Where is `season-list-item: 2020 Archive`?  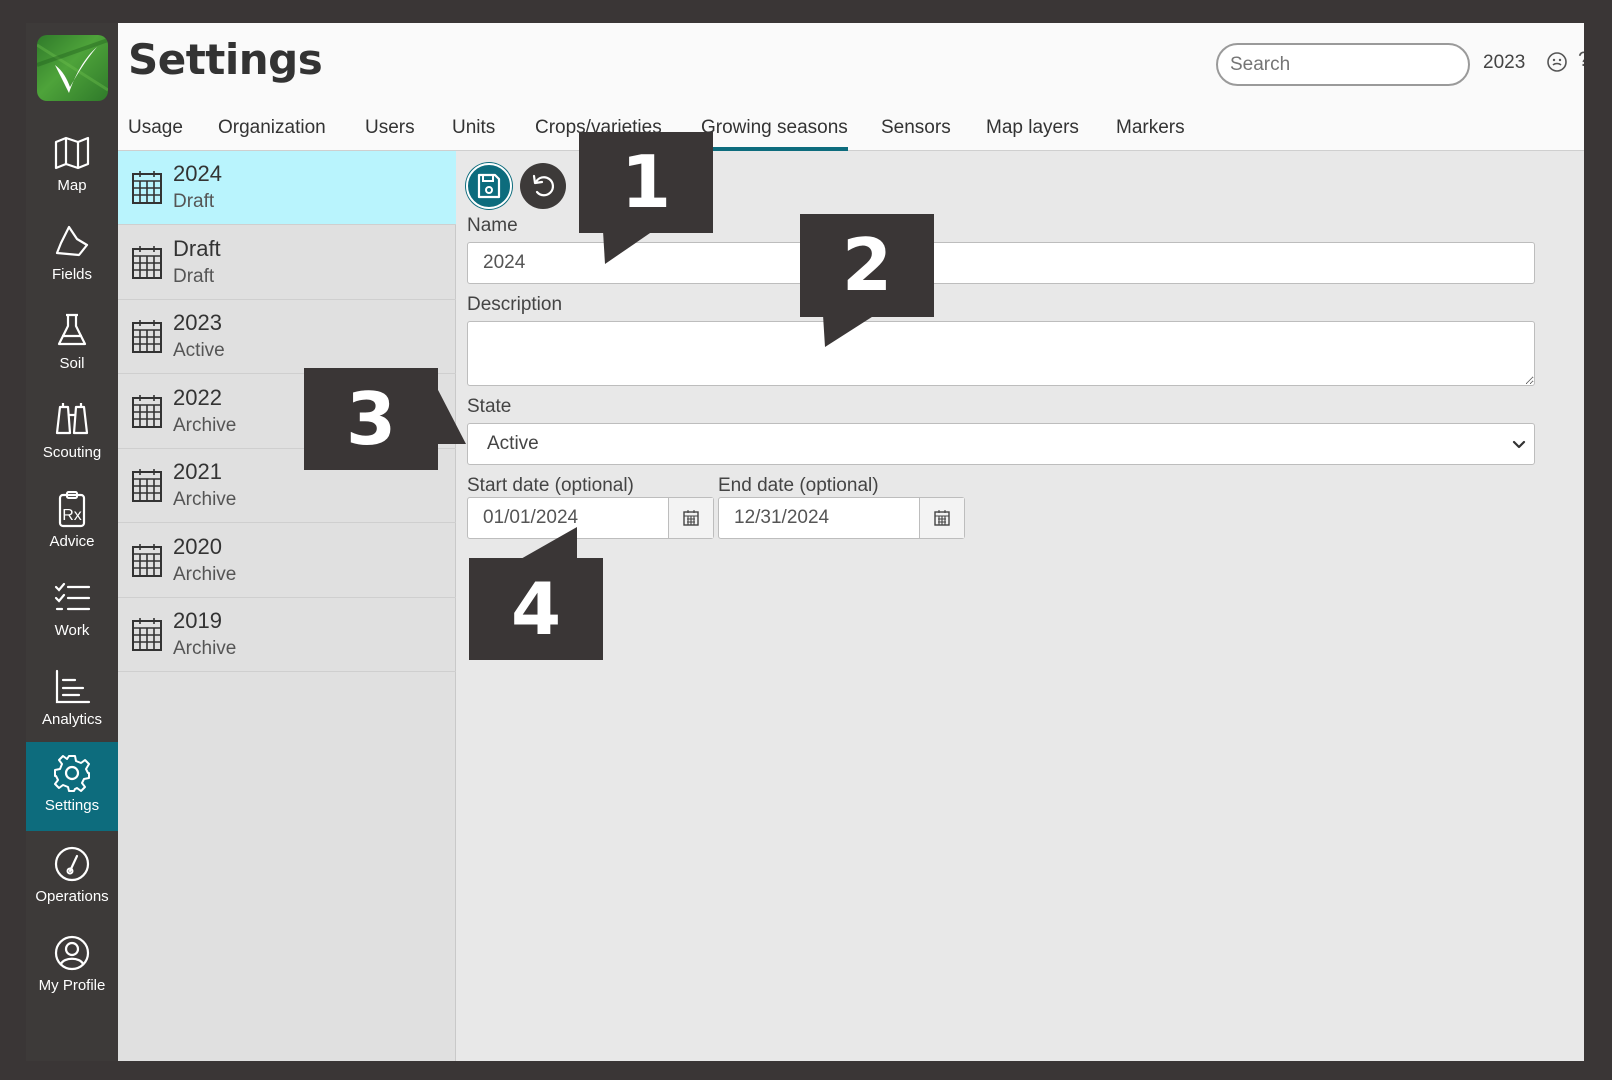
season-list-item: 2020 Archive is located at coordinates (287, 561).